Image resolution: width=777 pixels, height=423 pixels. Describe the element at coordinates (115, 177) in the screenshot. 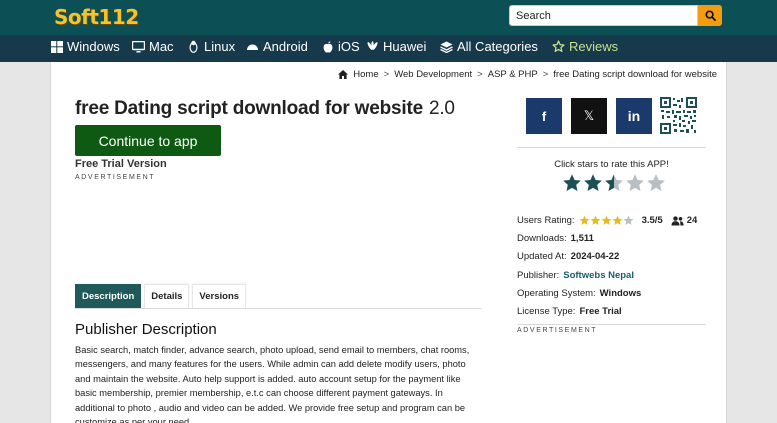

I see `advertisement-label: ADVERTISEMENT` at that location.